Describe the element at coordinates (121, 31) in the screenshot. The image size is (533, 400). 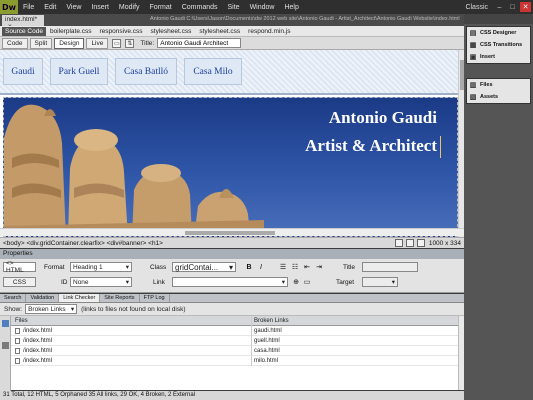
I see `related-file-responsive: responsive.css` at that location.